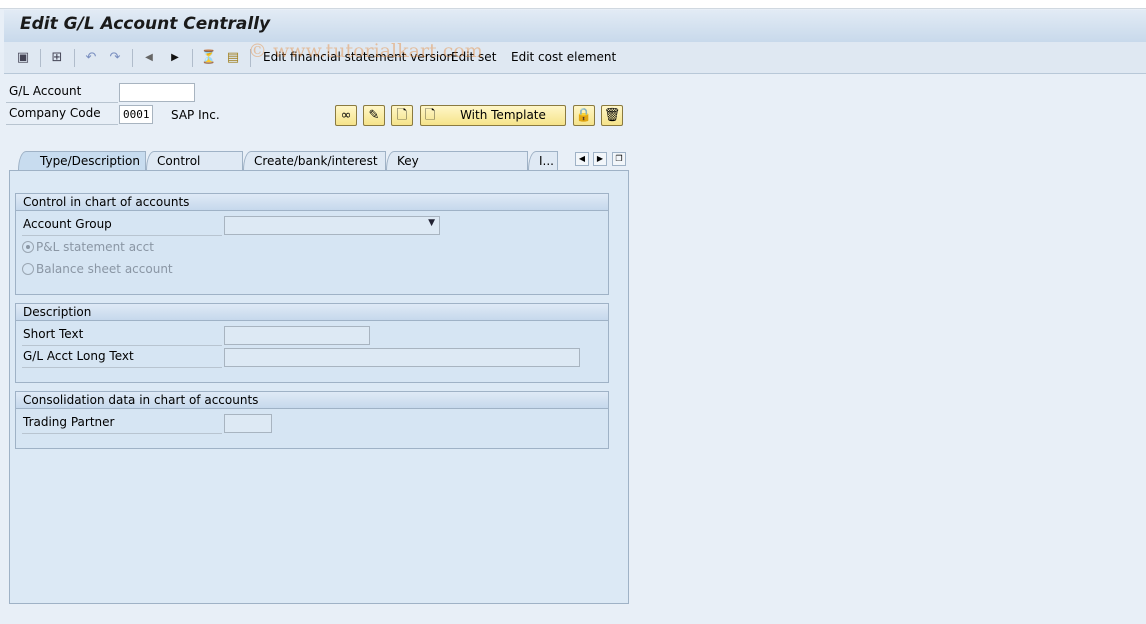  What do you see at coordinates (209, 58) in the screenshot?
I see `filter-icon: ⏳` at bounding box center [209, 58].